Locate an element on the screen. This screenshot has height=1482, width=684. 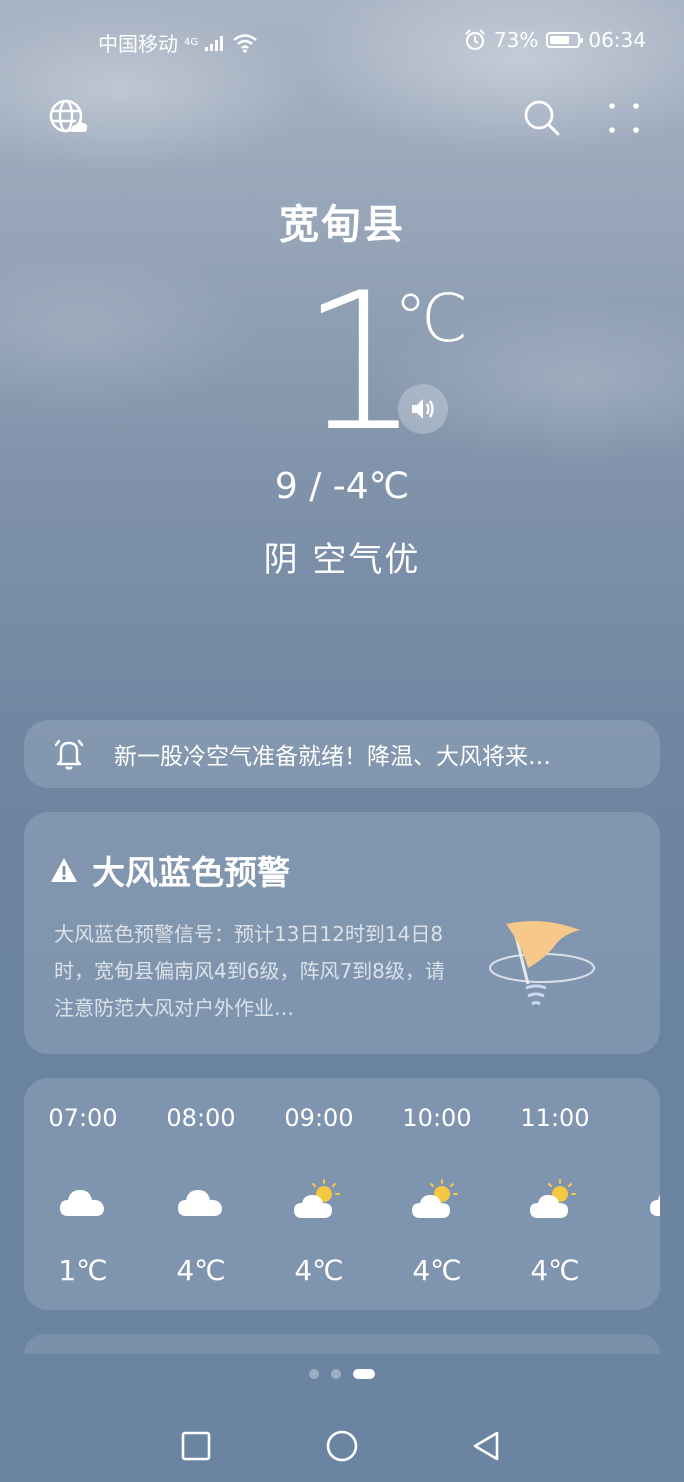
hour-time: 08:00 is located at coordinates (201, 1118).